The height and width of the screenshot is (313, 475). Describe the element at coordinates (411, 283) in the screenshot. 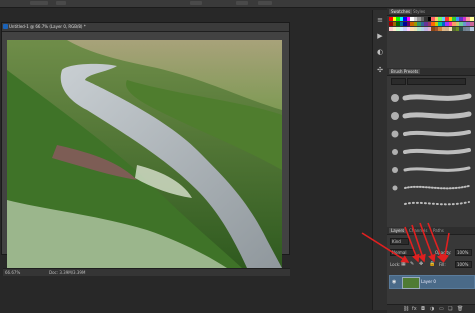

I see `layer-thumbnail` at that location.